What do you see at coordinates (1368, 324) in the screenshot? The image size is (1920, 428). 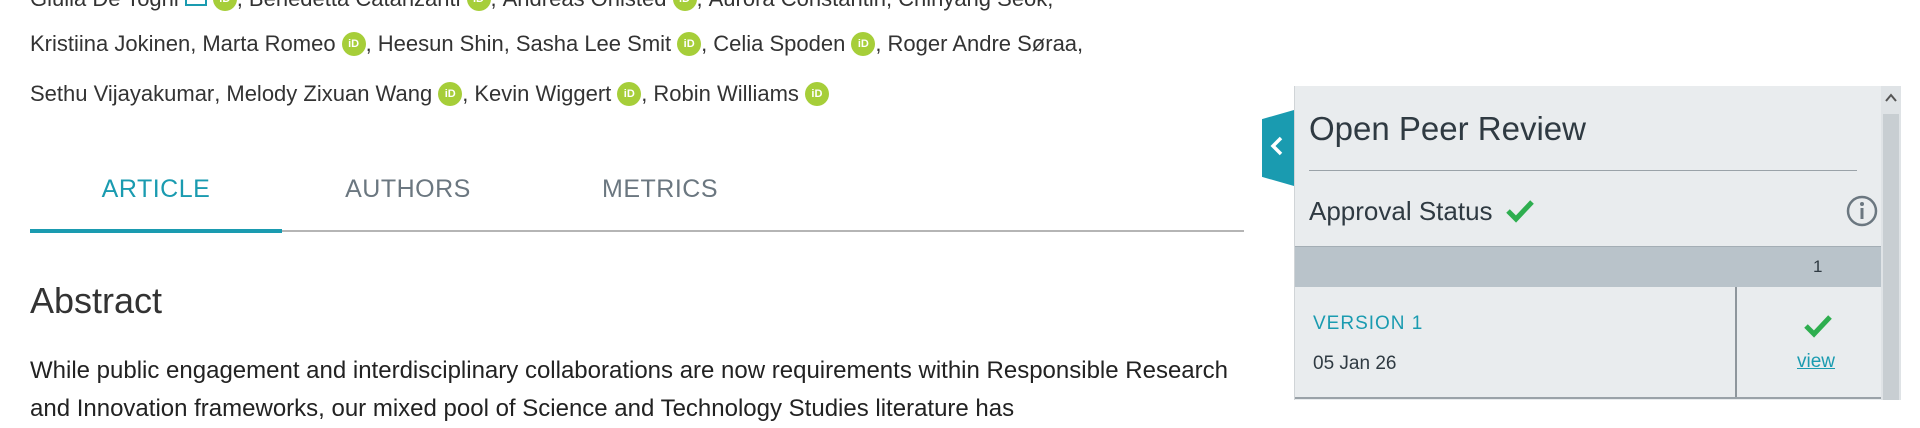 I see `version-link: VERSION 1` at bounding box center [1368, 324].